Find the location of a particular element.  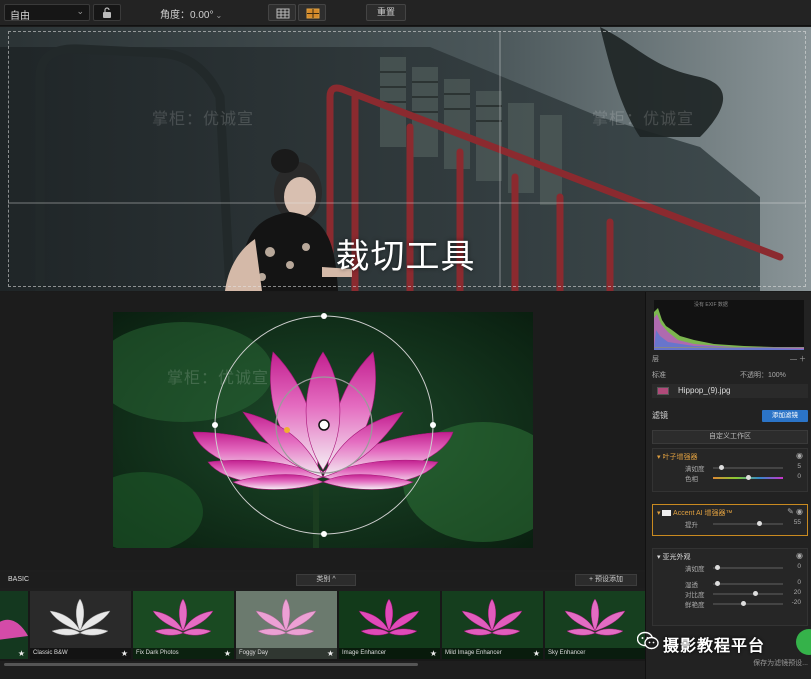

layer-file-row: Hippop_(9).jpg is located at coordinates (730, 391).